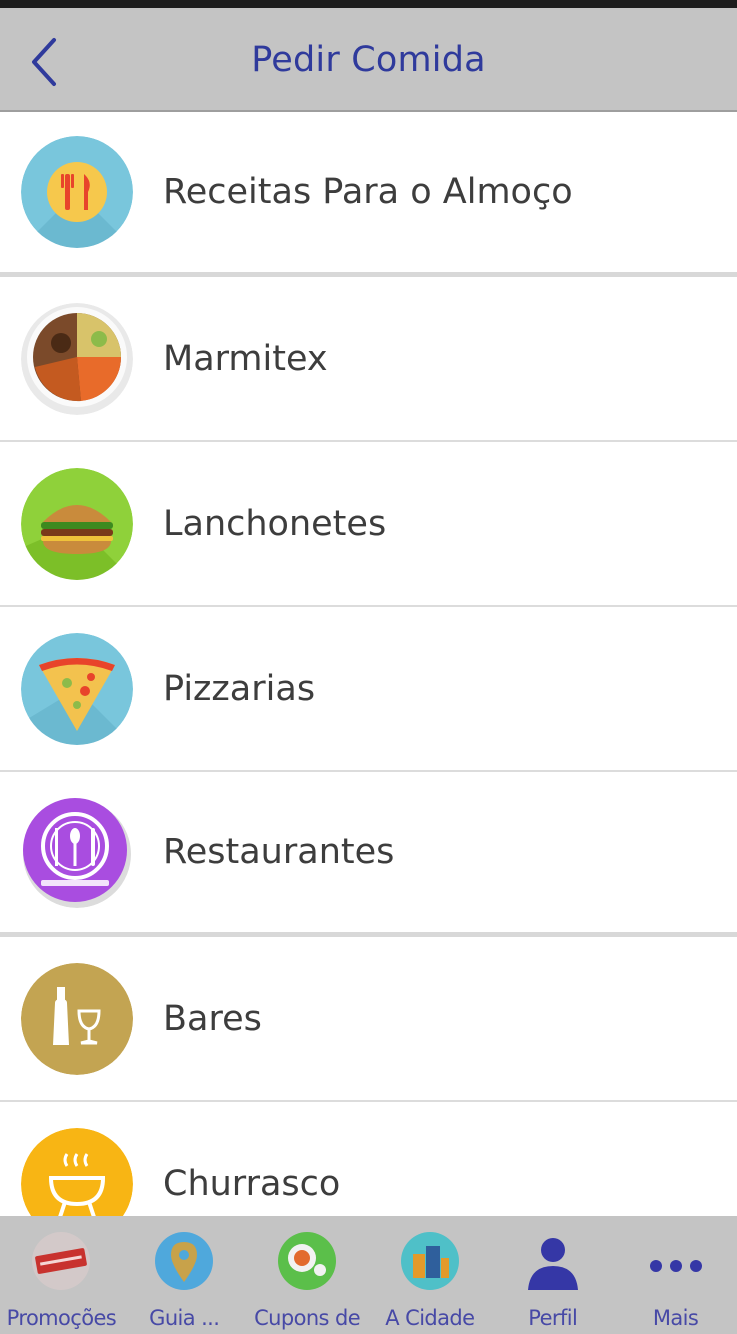 The width and height of the screenshot is (737, 1334). I want to click on back-button, so click(46, 62).